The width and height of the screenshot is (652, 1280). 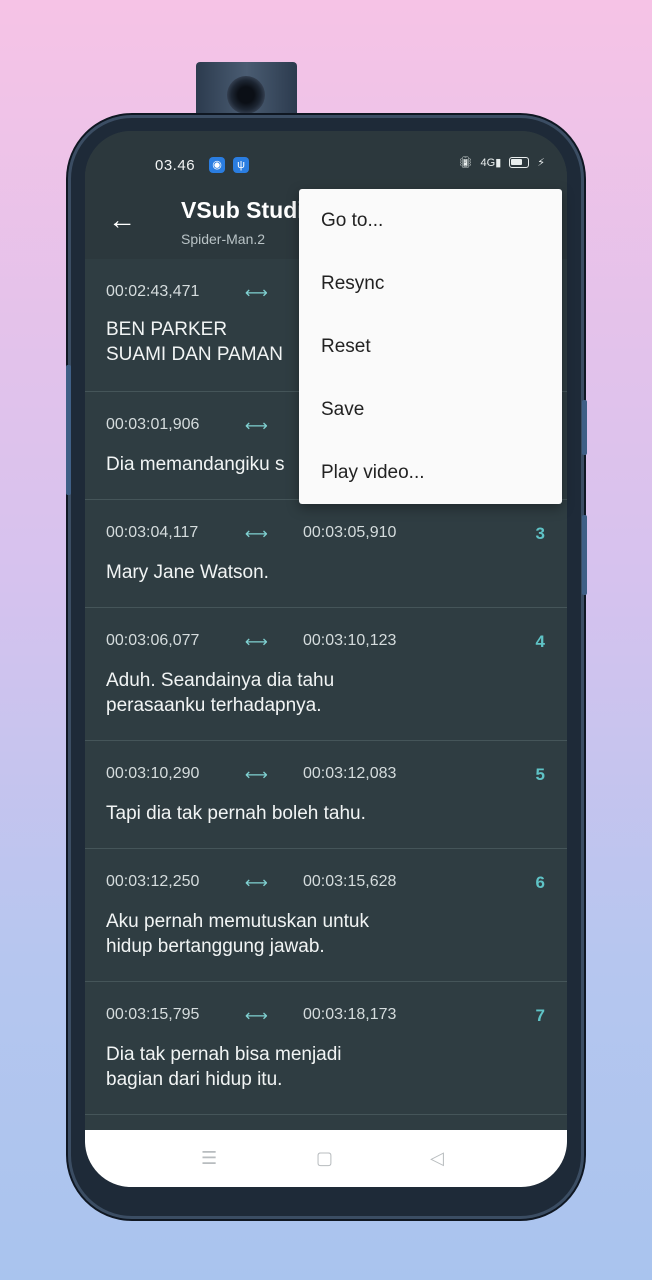 What do you see at coordinates (236, 813) in the screenshot?
I see `subtitle-text: Tapi dia tak pernah boleh tahu.` at bounding box center [236, 813].